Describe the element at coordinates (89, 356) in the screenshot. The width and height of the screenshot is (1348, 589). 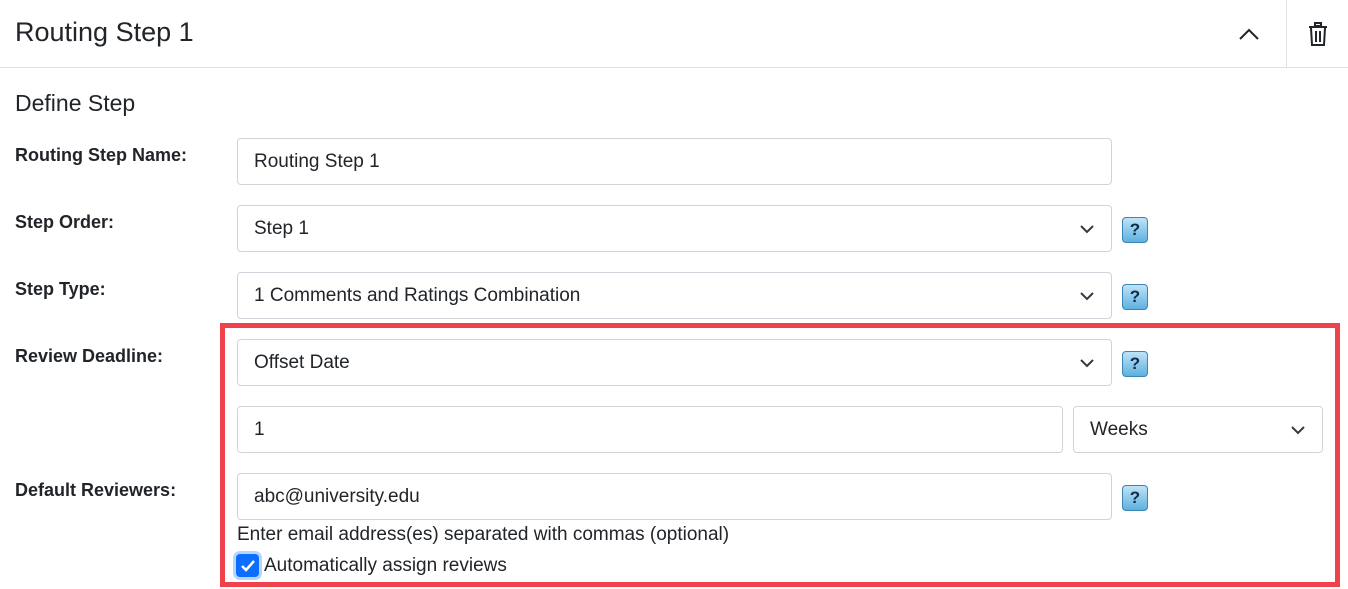
I see `review-deadline-label: Review Deadline:` at that location.